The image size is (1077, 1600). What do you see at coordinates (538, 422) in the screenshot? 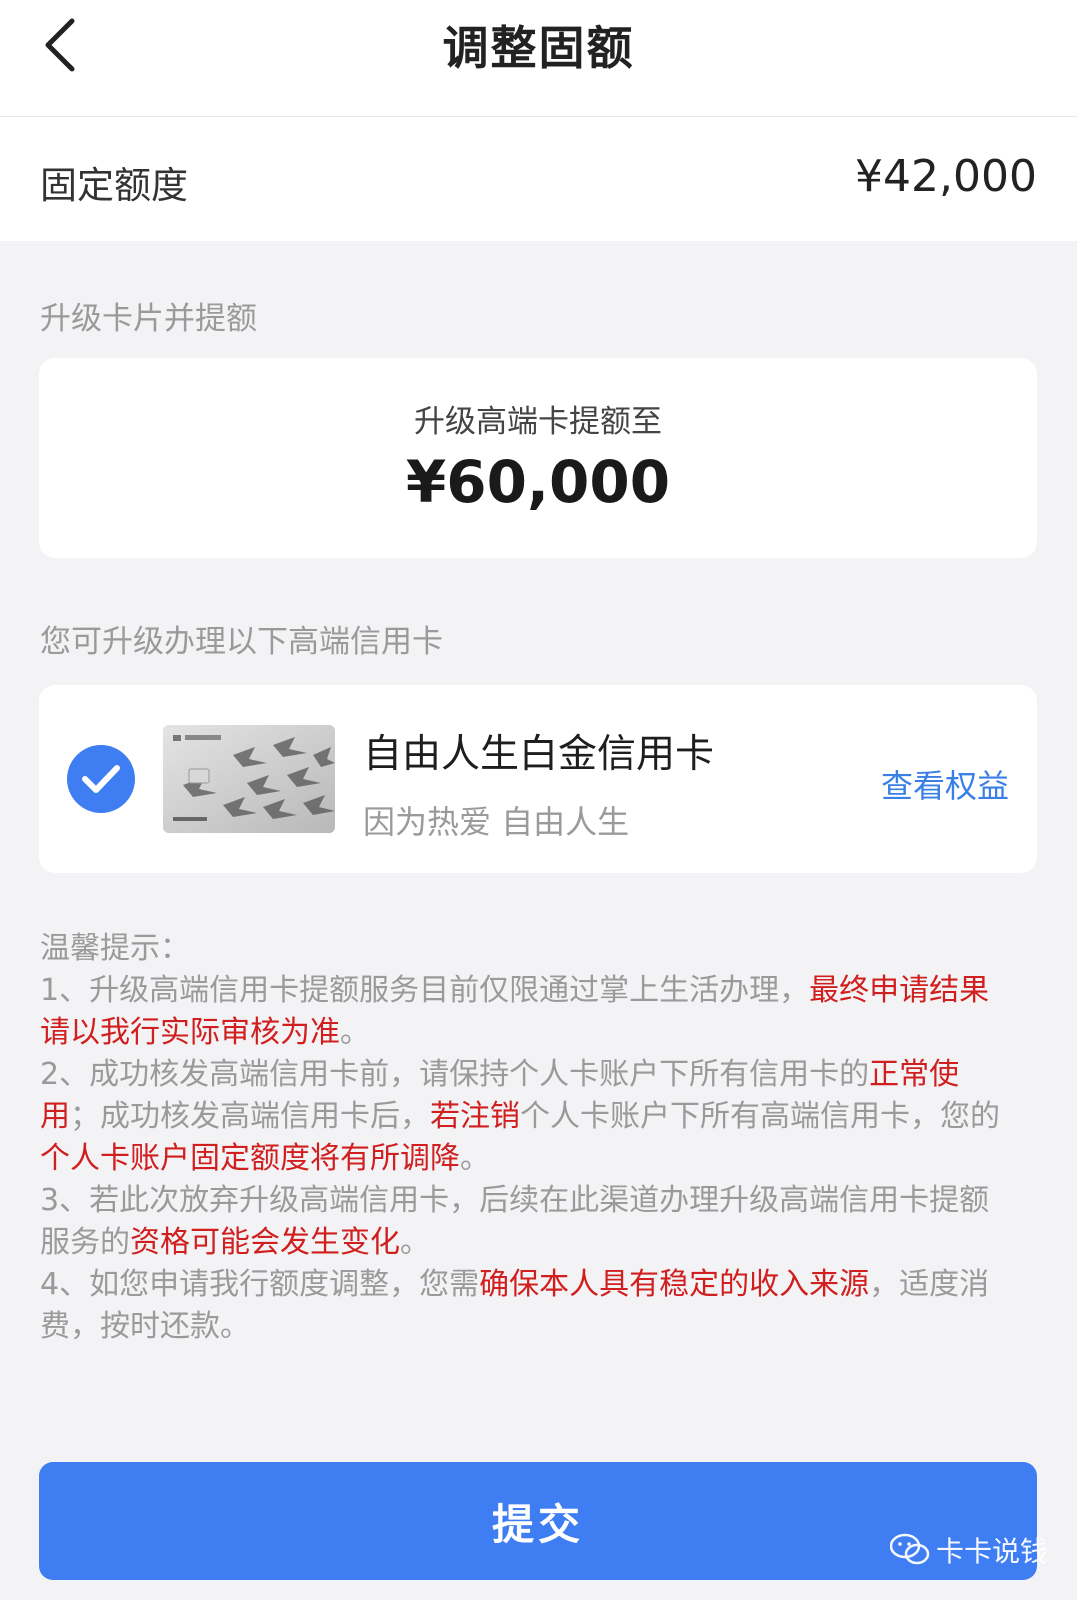
I see `upgrade-caption: 升级高端卡提额至` at bounding box center [538, 422].